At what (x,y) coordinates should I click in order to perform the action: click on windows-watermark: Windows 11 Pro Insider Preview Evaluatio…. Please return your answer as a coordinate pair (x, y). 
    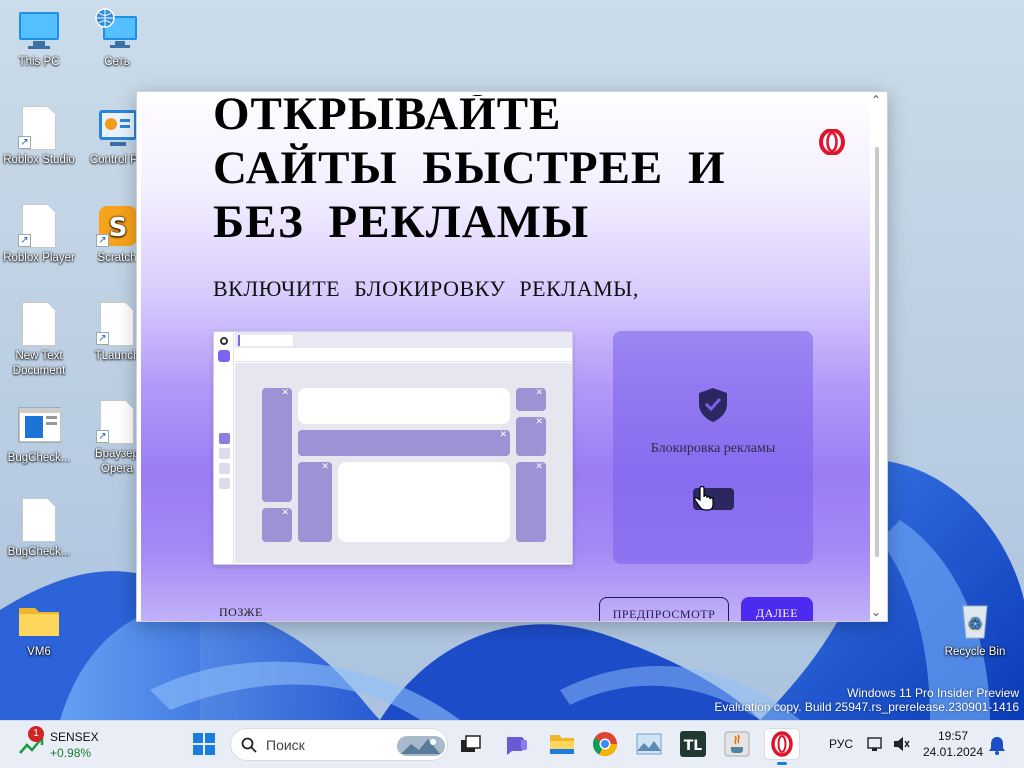
    Looking at the image, I should click on (866, 700).